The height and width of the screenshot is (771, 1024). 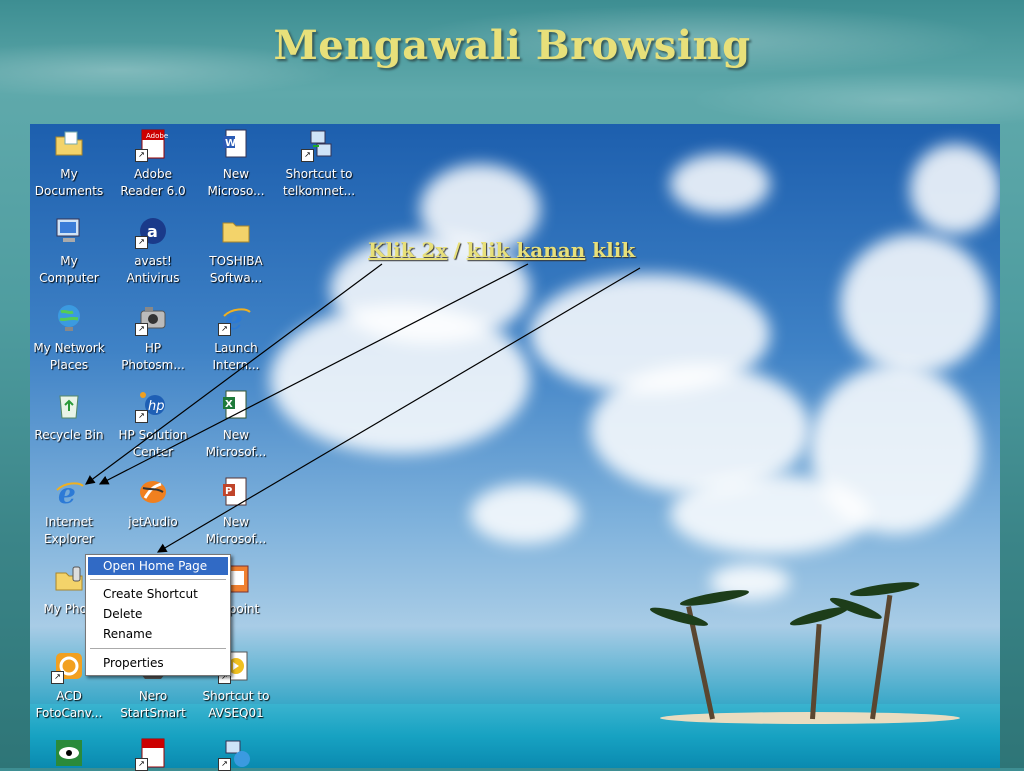 What do you see at coordinates (230, 143) in the screenshot?
I see `svg-text: W` at bounding box center [230, 143].